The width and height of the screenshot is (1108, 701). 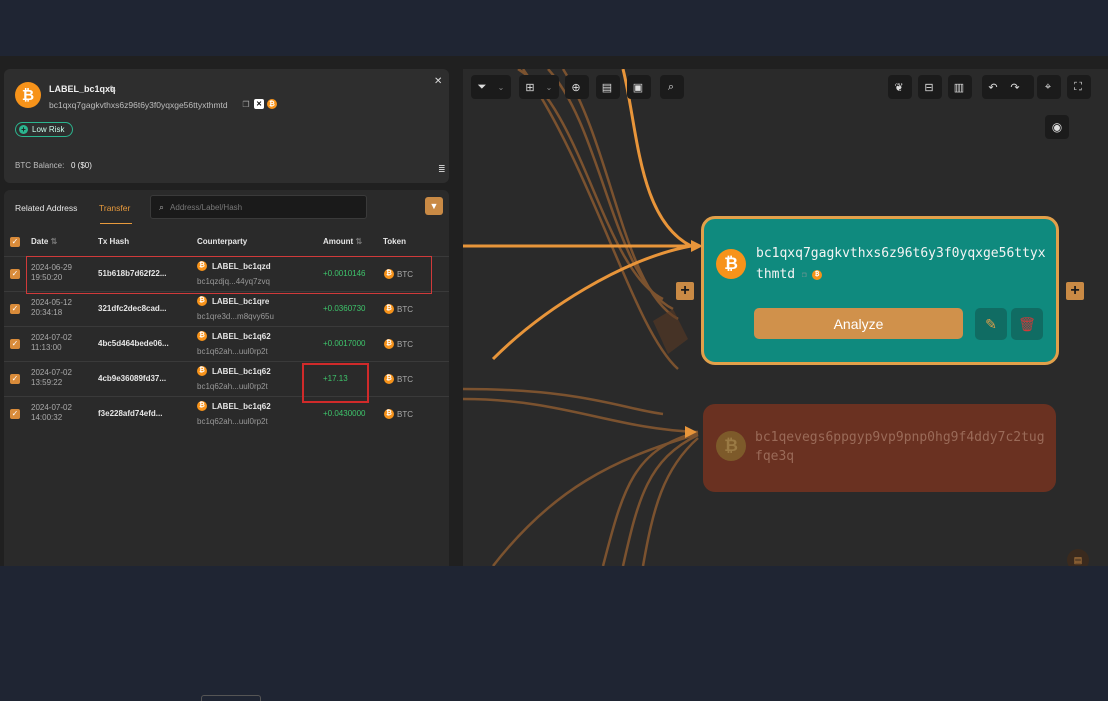 I want to click on expand-right-button: +, so click(x=1075, y=291).